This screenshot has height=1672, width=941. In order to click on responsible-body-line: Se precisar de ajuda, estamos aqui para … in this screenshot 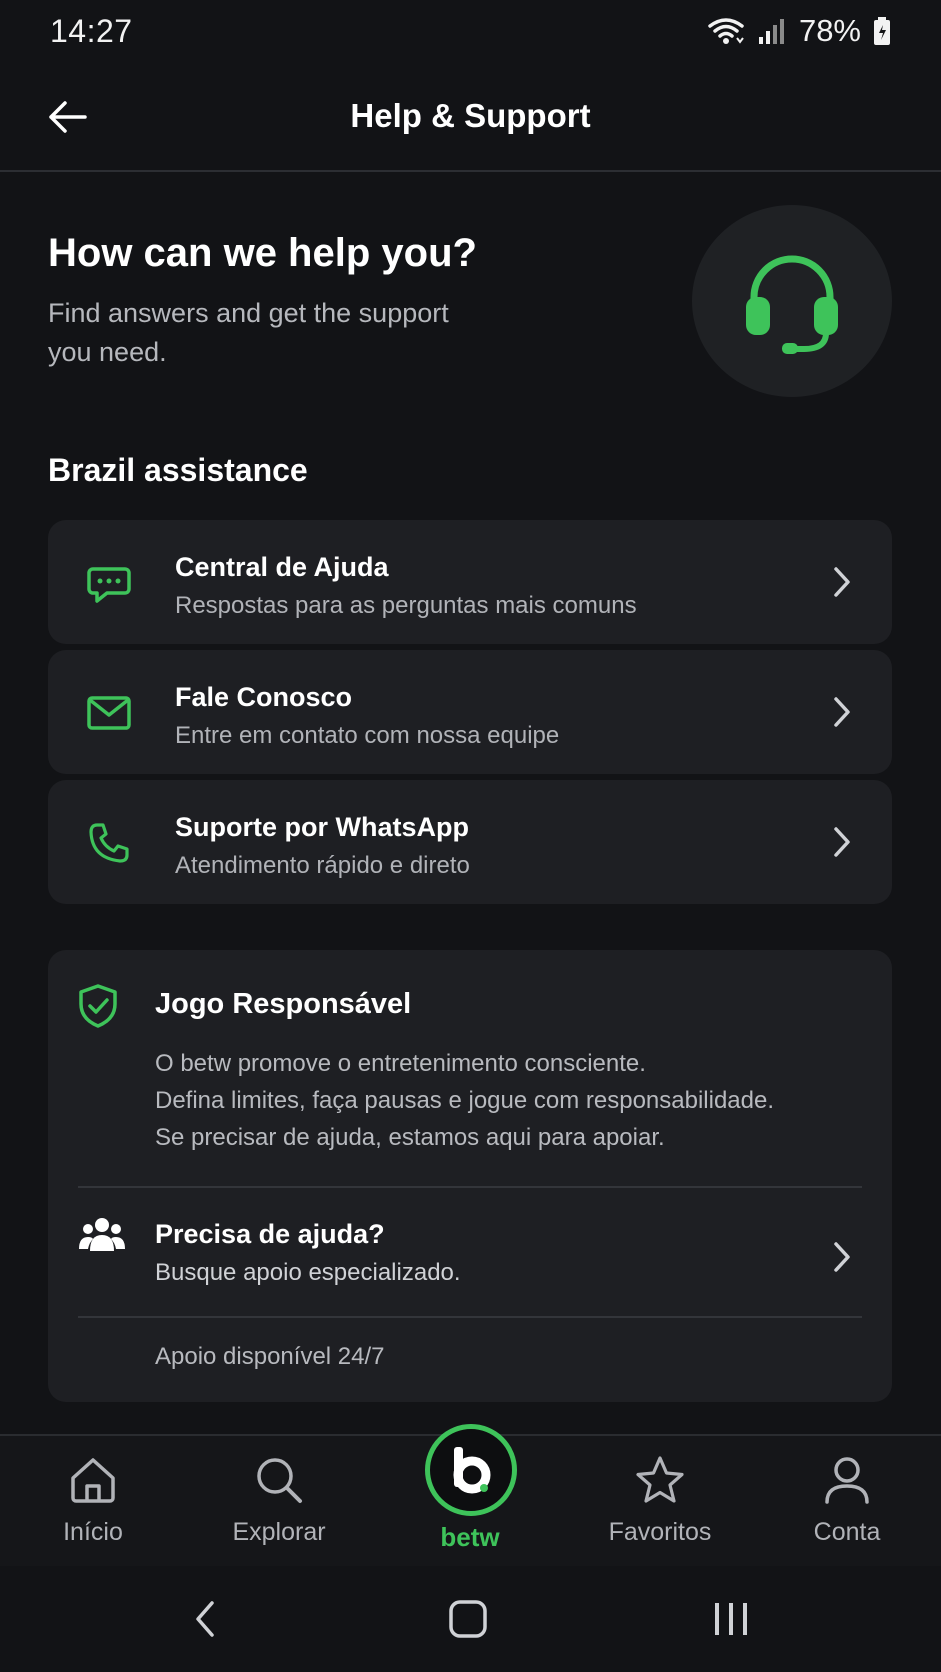, I will do `click(410, 1137)`.